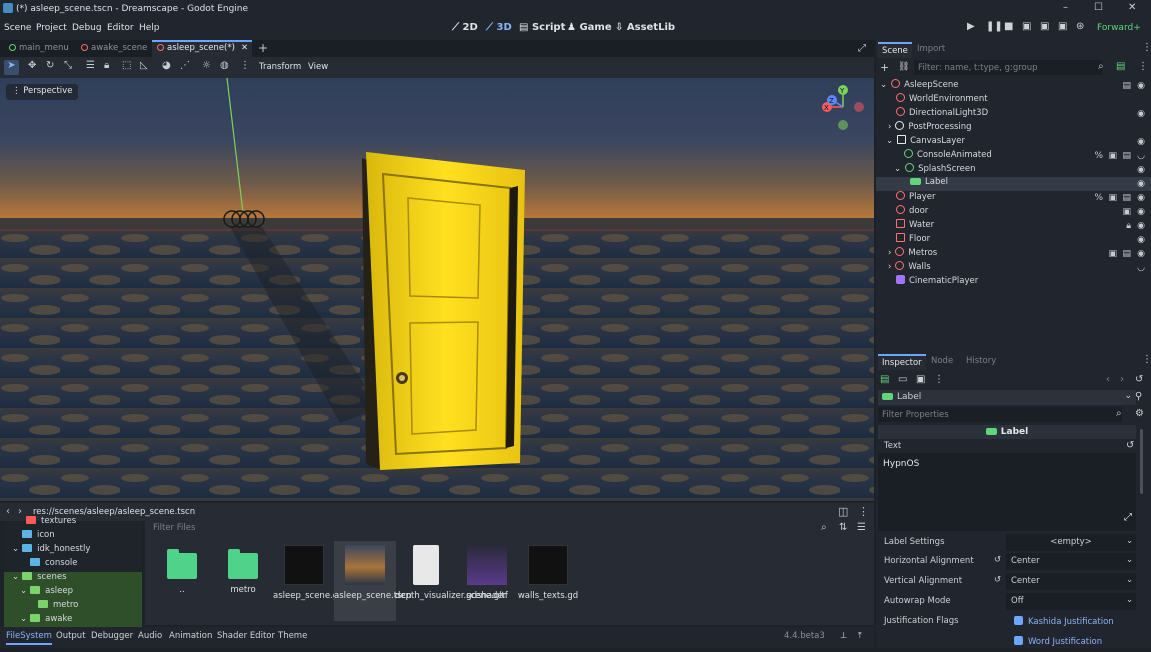 This screenshot has height=652, width=1151. What do you see at coordinates (1139, 379) in the screenshot?
I see `object-history-icon: ↺` at bounding box center [1139, 379].